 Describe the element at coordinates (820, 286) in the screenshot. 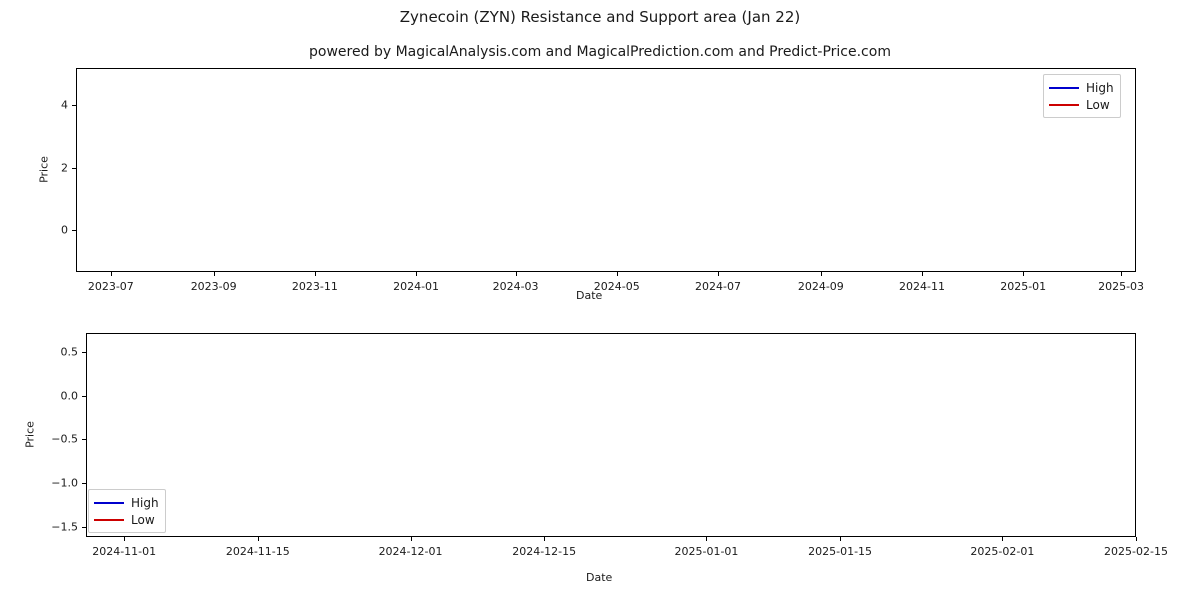

I see `x-tick-label: 2024-09` at that location.